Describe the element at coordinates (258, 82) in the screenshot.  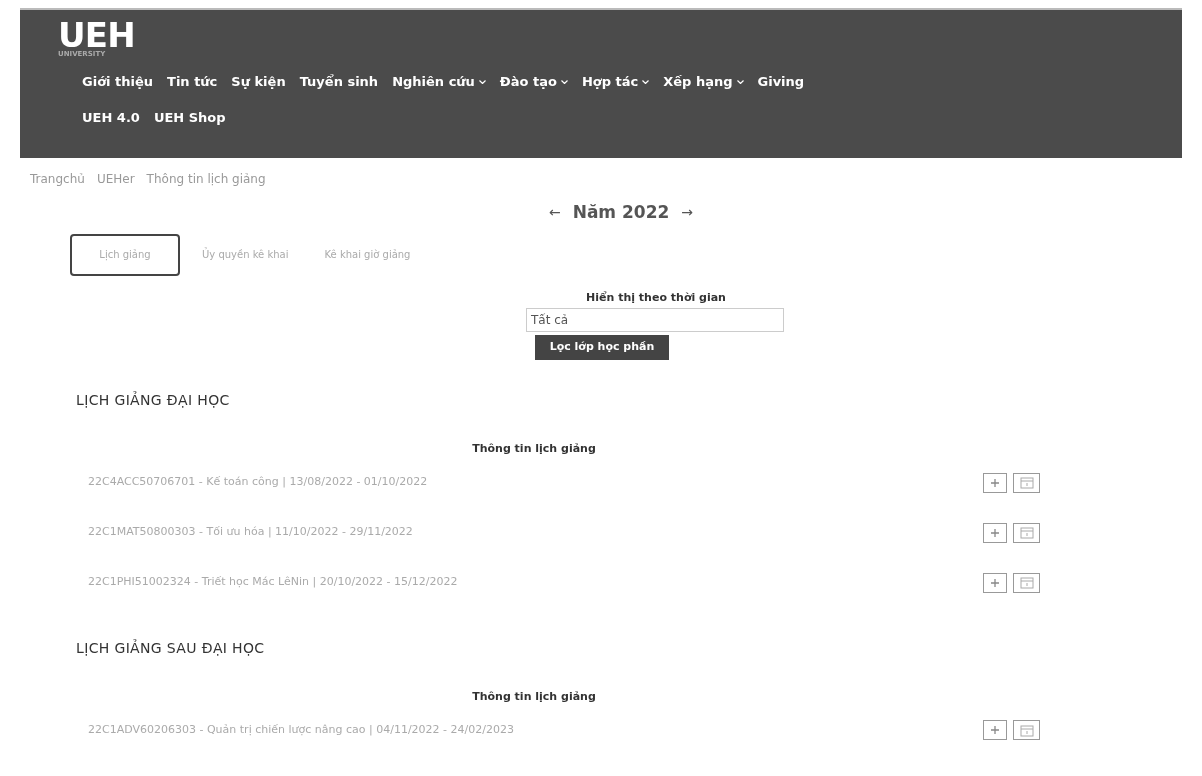
I see `nav-link: Sự kiện` at that location.